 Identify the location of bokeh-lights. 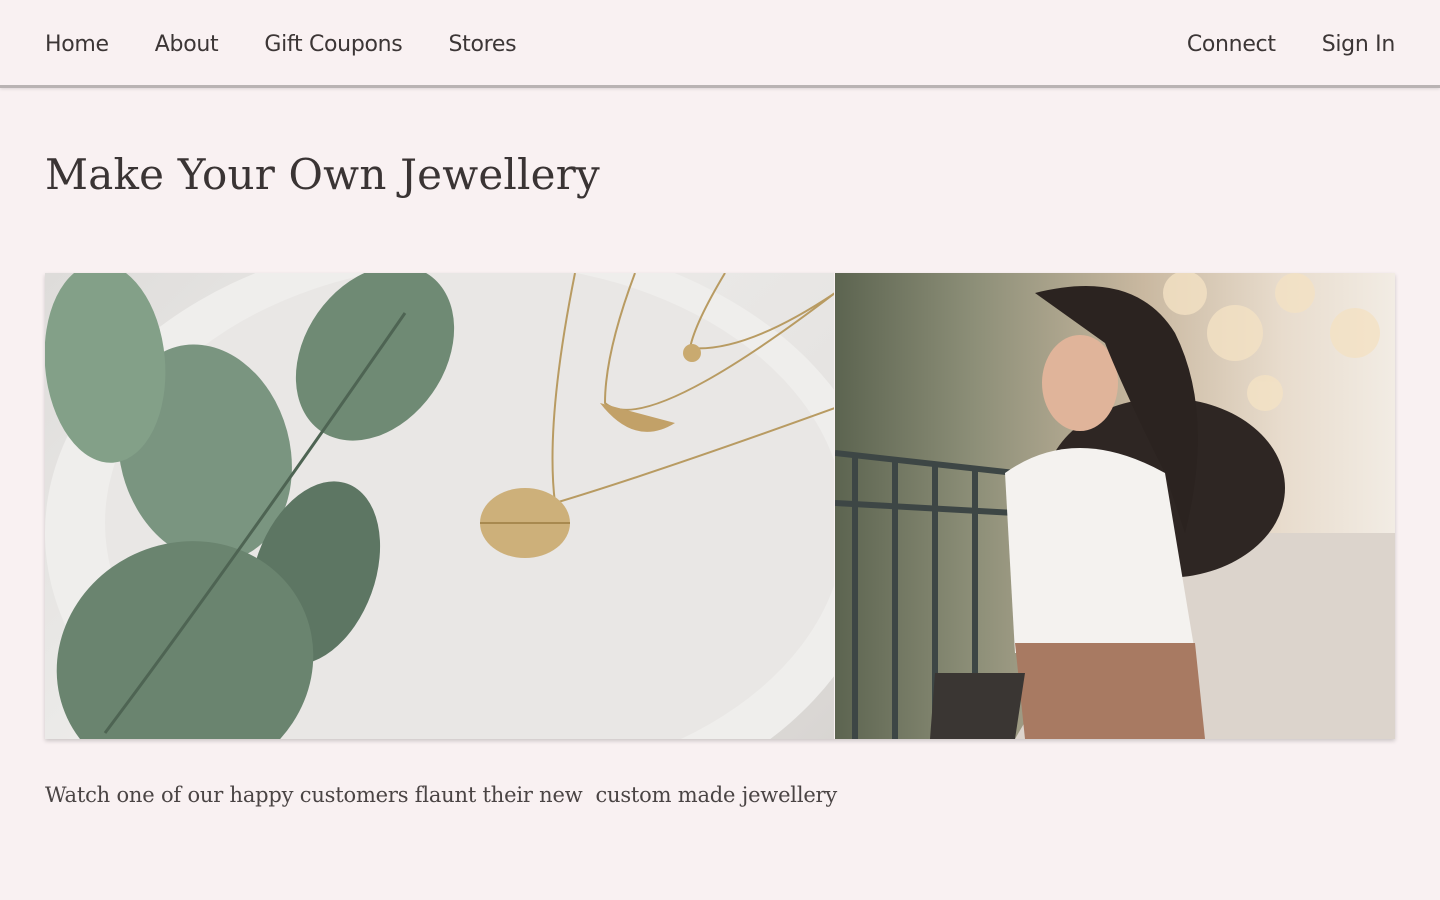
(1272, 342).